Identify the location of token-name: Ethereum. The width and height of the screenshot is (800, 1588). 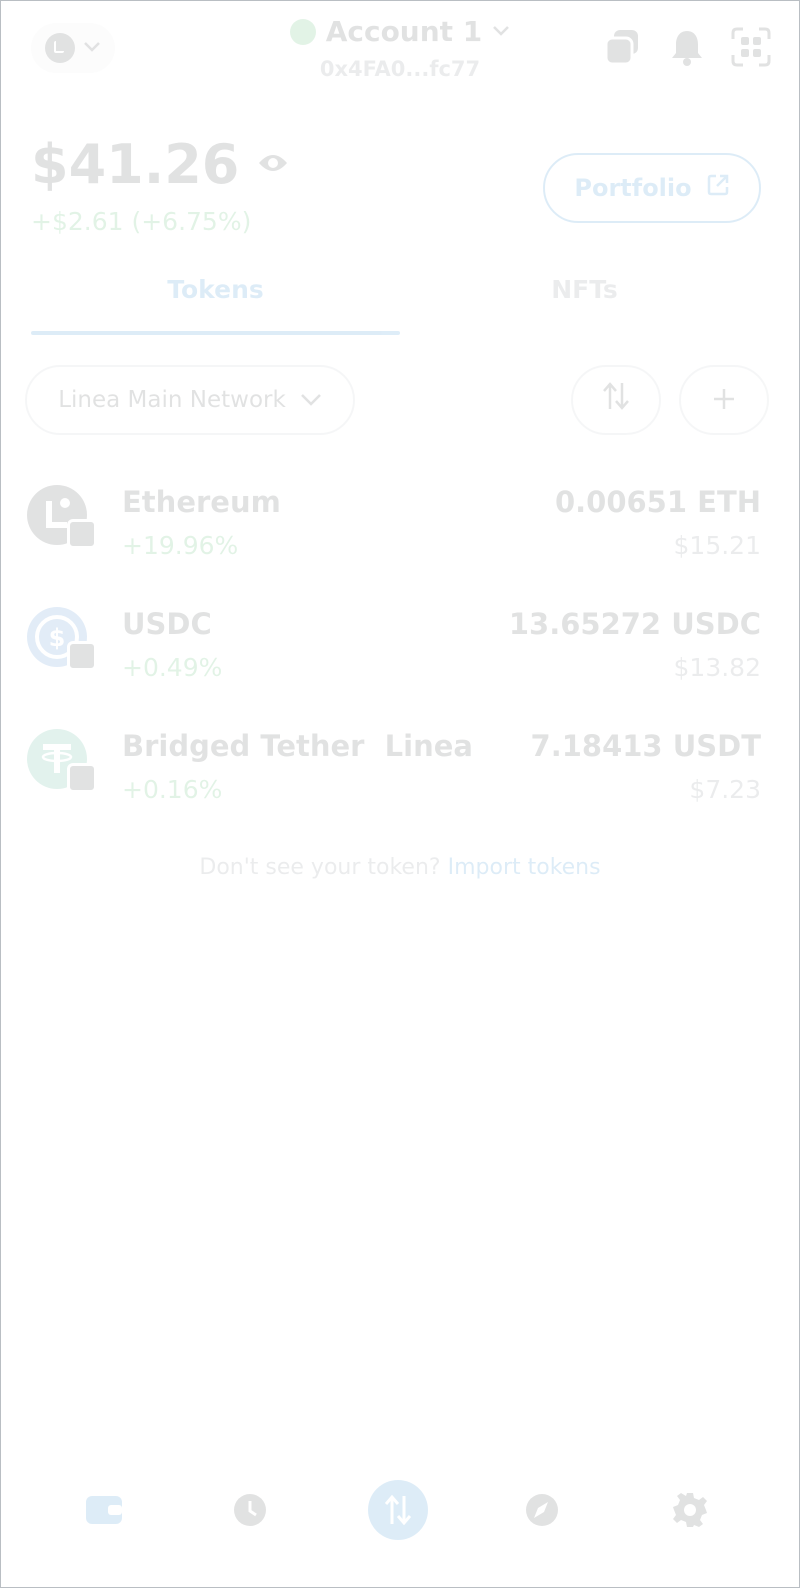
(201, 502).